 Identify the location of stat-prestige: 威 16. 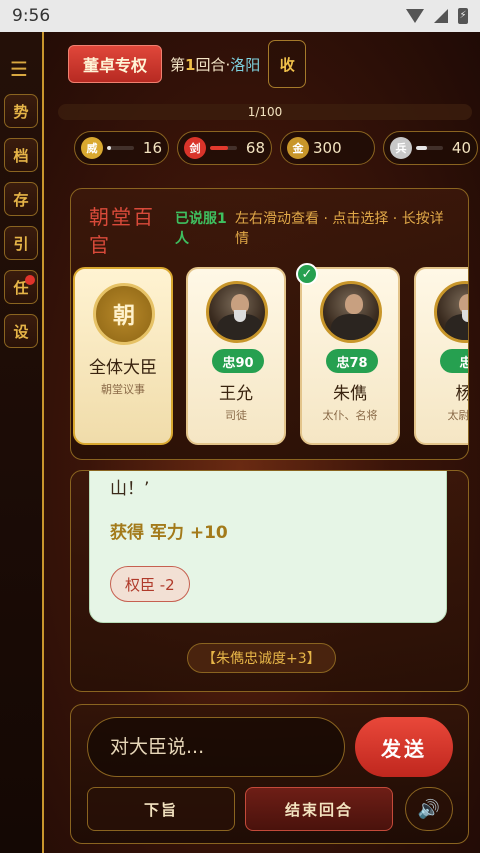
(121, 148).